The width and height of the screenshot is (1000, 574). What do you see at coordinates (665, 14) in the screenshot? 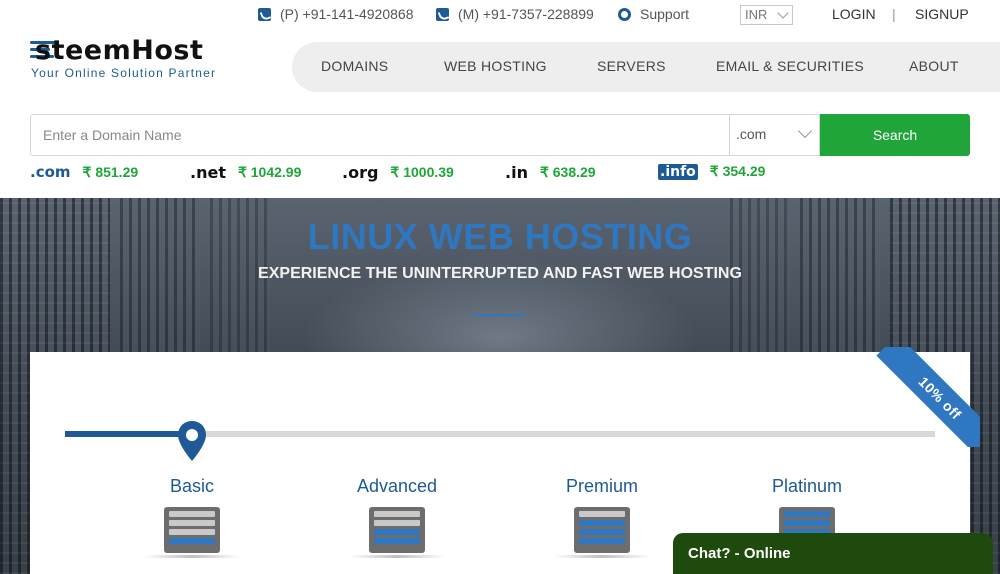
I see `support-text: Support` at bounding box center [665, 14].